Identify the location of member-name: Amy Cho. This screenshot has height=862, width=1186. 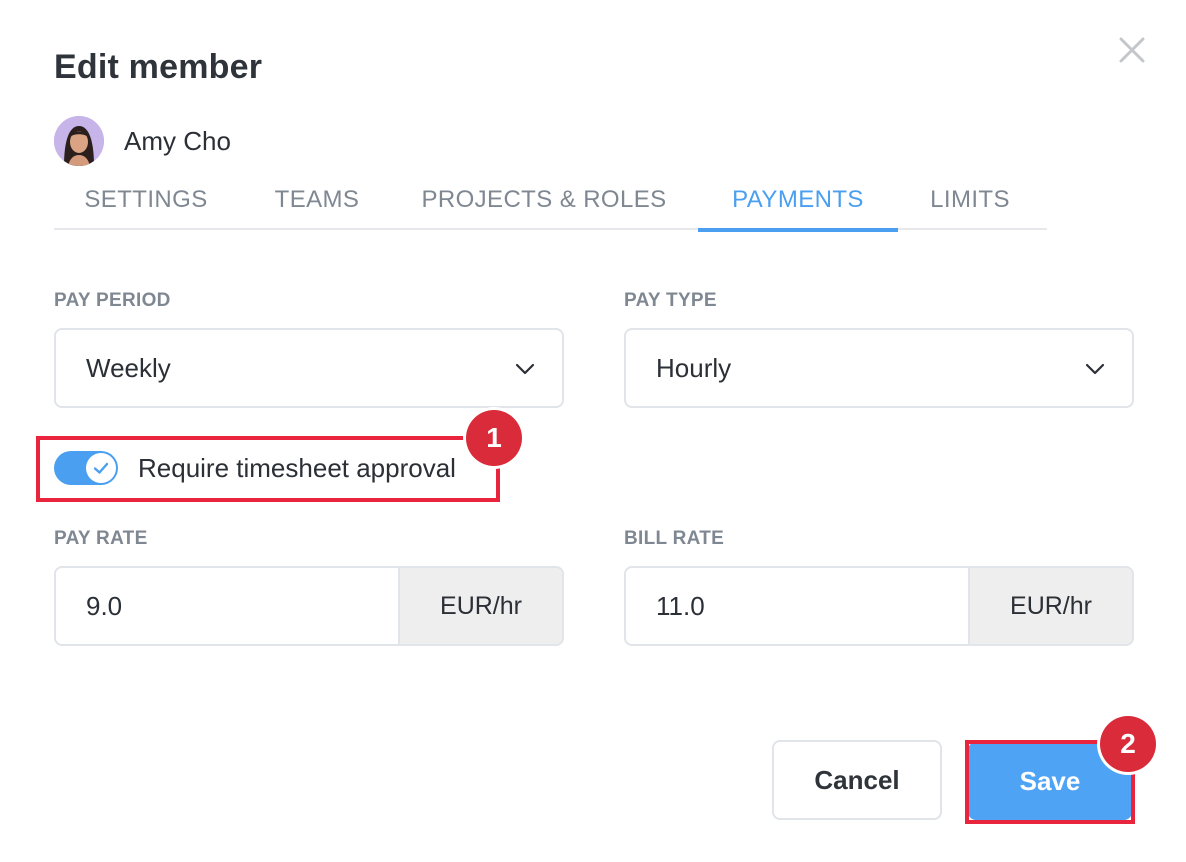
(177, 140).